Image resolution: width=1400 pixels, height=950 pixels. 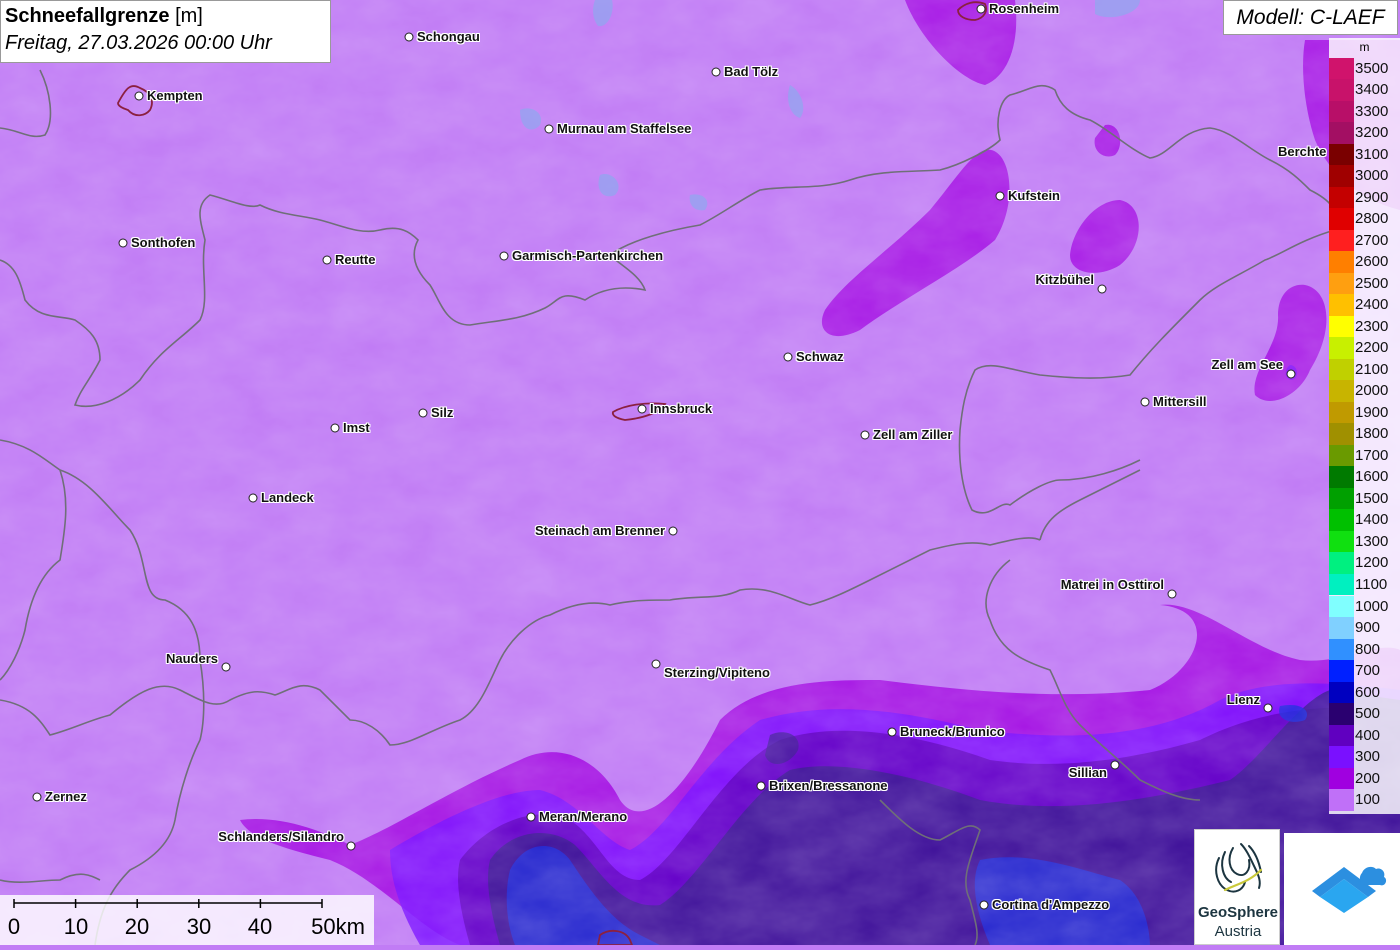 I want to click on legend-value: 2300, so click(x=1372, y=326).